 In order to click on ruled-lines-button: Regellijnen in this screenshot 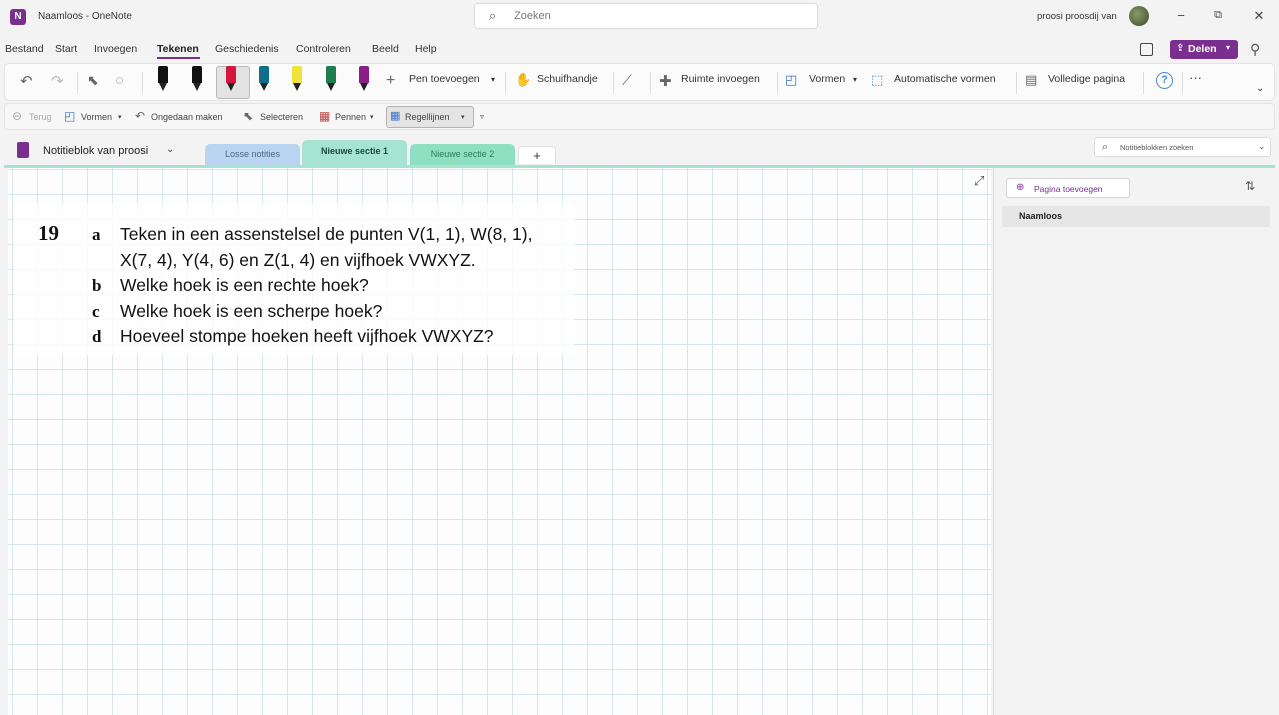, I will do `click(427, 117)`.